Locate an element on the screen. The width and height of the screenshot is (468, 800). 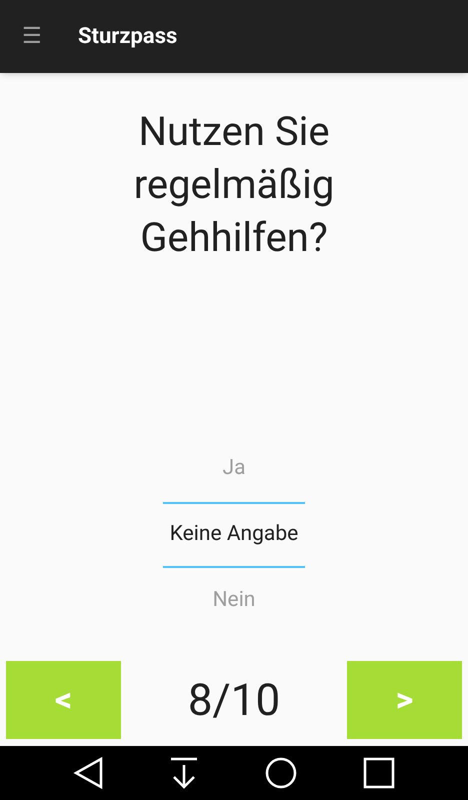
back-icon is located at coordinates (88, 773).